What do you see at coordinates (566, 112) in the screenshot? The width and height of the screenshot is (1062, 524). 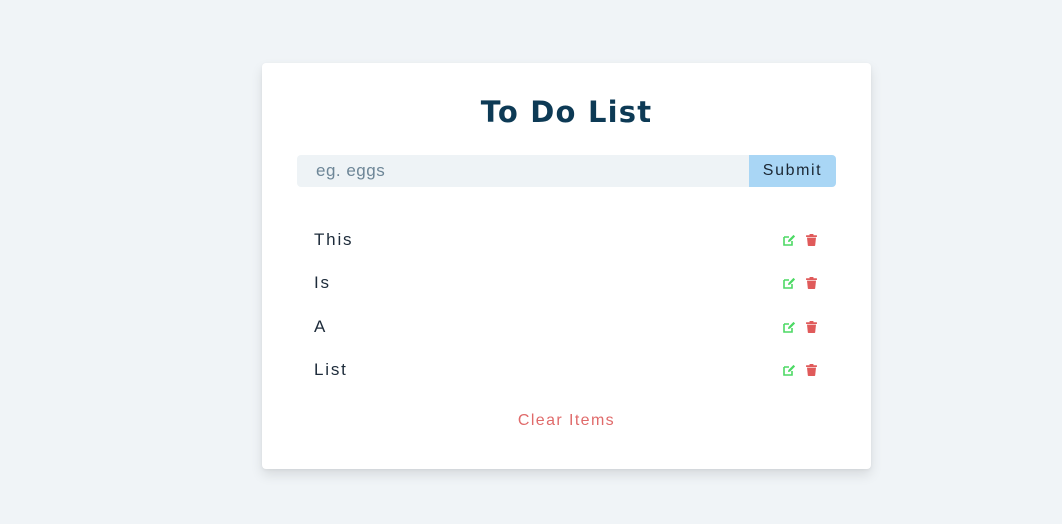 I see `page-title: To Do List` at bounding box center [566, 112].